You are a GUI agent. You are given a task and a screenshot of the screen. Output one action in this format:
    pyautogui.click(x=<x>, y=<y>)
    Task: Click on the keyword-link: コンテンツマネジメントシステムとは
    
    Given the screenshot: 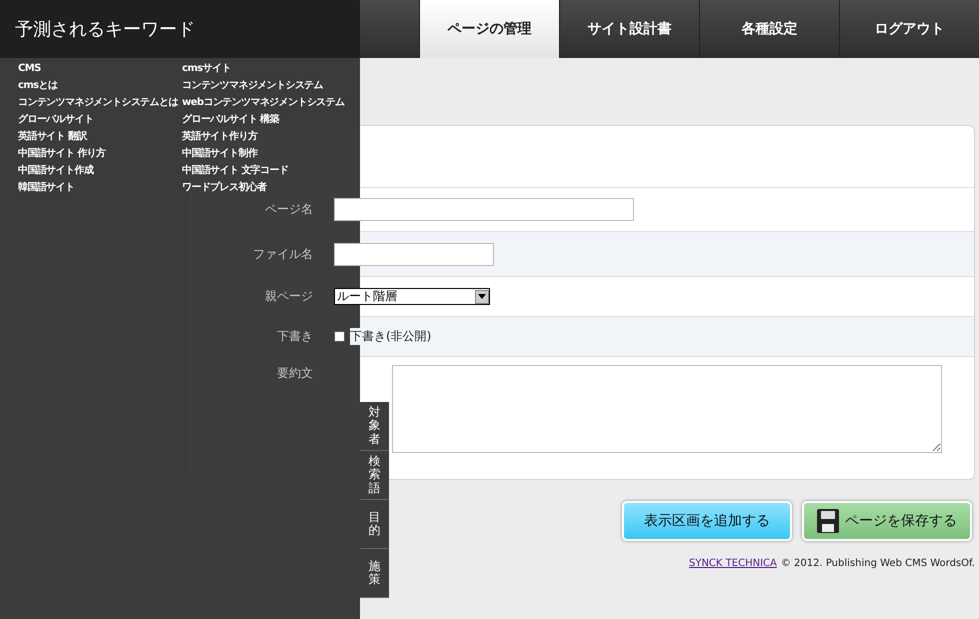 What is the action you would take?
    pyautogui.click(x=98, y=102)
    